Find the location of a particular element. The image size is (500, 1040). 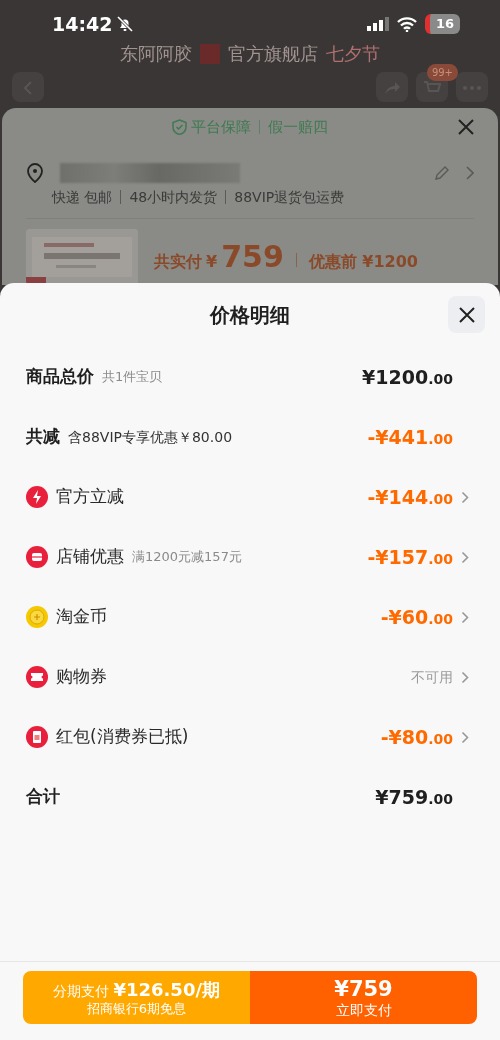

row-note: 共1件宝贝 is located at coordinates (132, 377).